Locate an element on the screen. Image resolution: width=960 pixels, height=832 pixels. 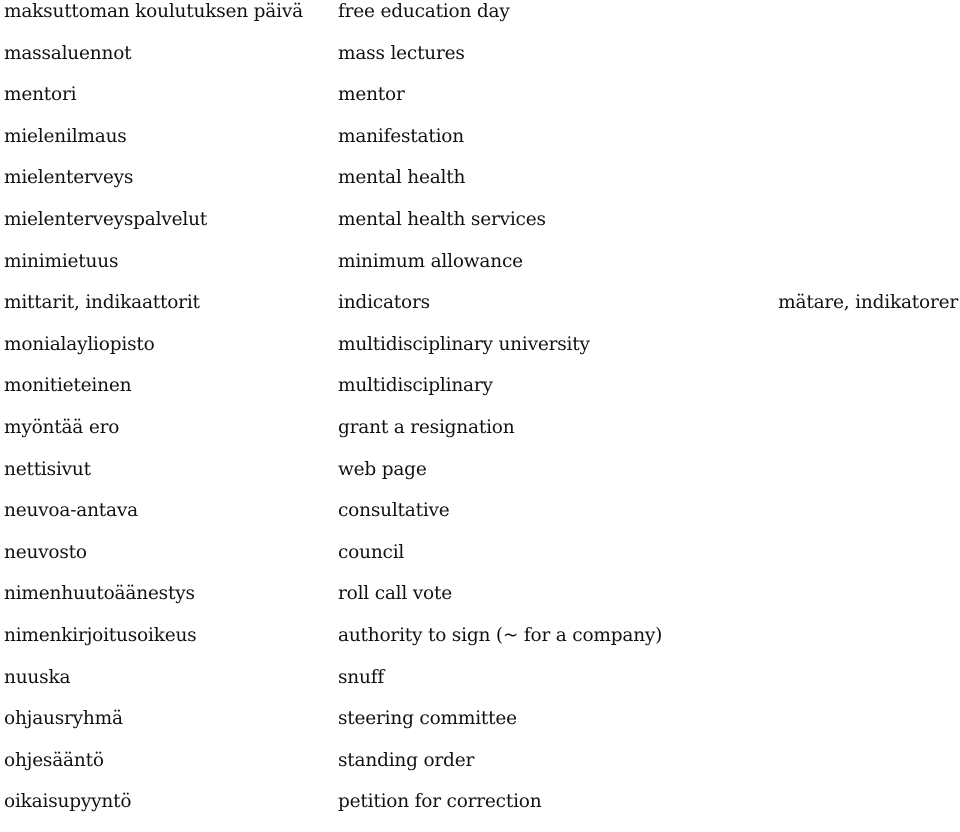
finnish-term: monialayliopisto is located at coordinates (79, 344).